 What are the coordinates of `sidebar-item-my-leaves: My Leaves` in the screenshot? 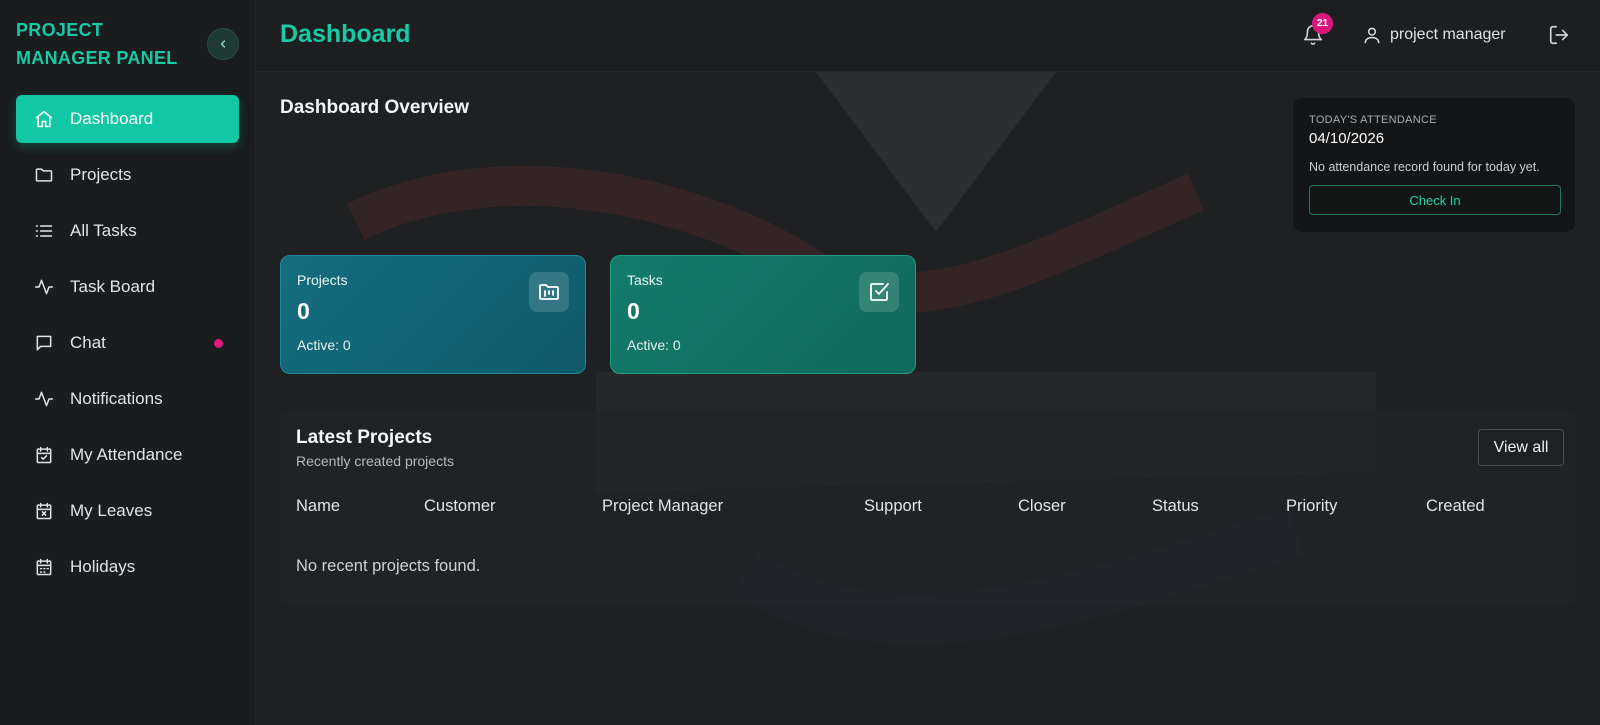 It's located at (127, 511).